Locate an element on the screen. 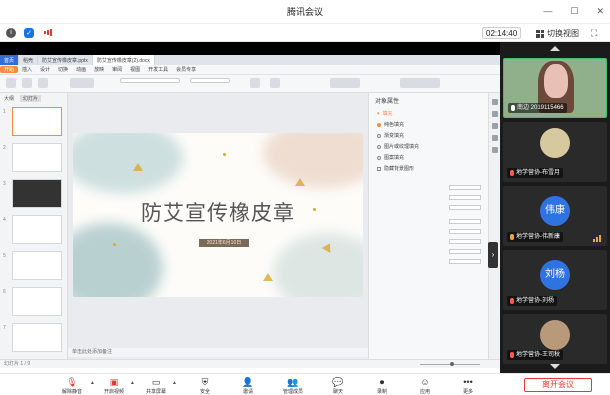  ribbon-tab: 插入 is located at coordinates (27, 69).